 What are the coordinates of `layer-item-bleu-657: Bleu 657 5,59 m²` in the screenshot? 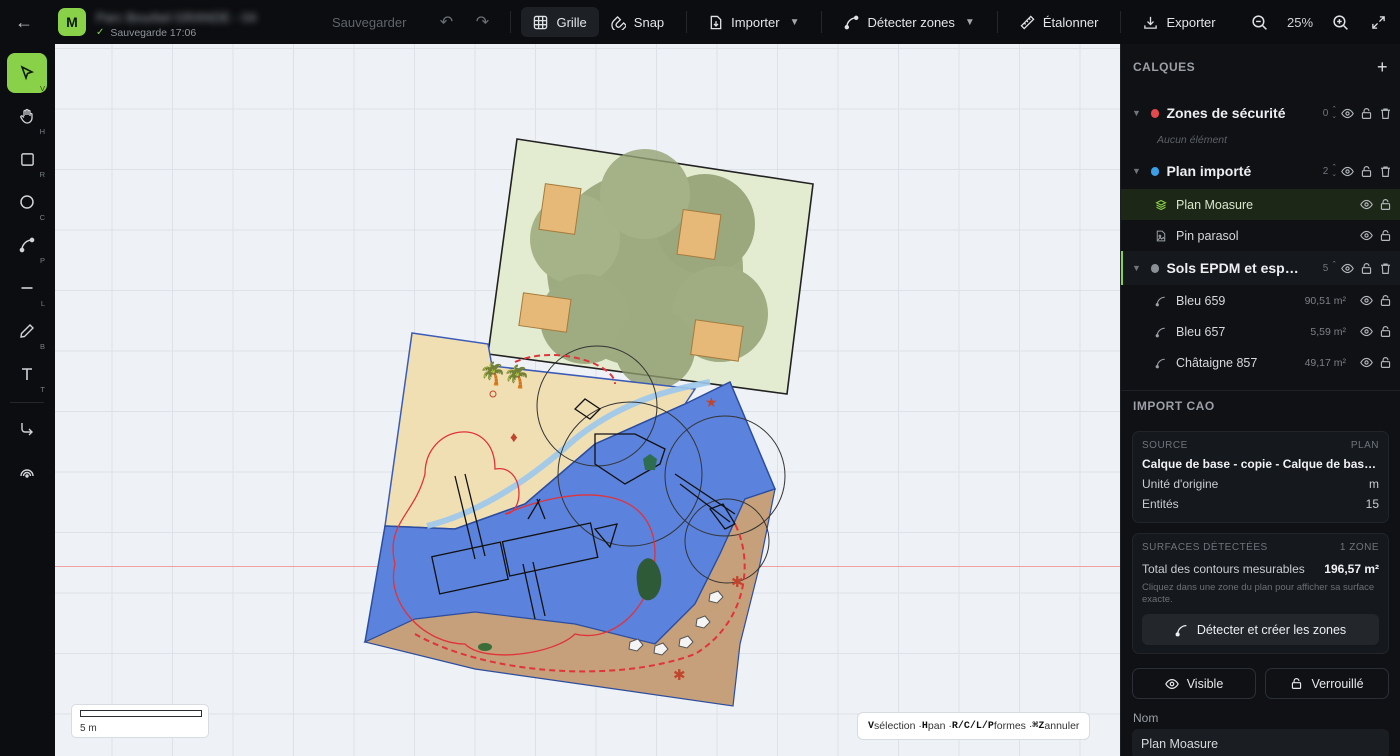 It's located at (1260, 331).